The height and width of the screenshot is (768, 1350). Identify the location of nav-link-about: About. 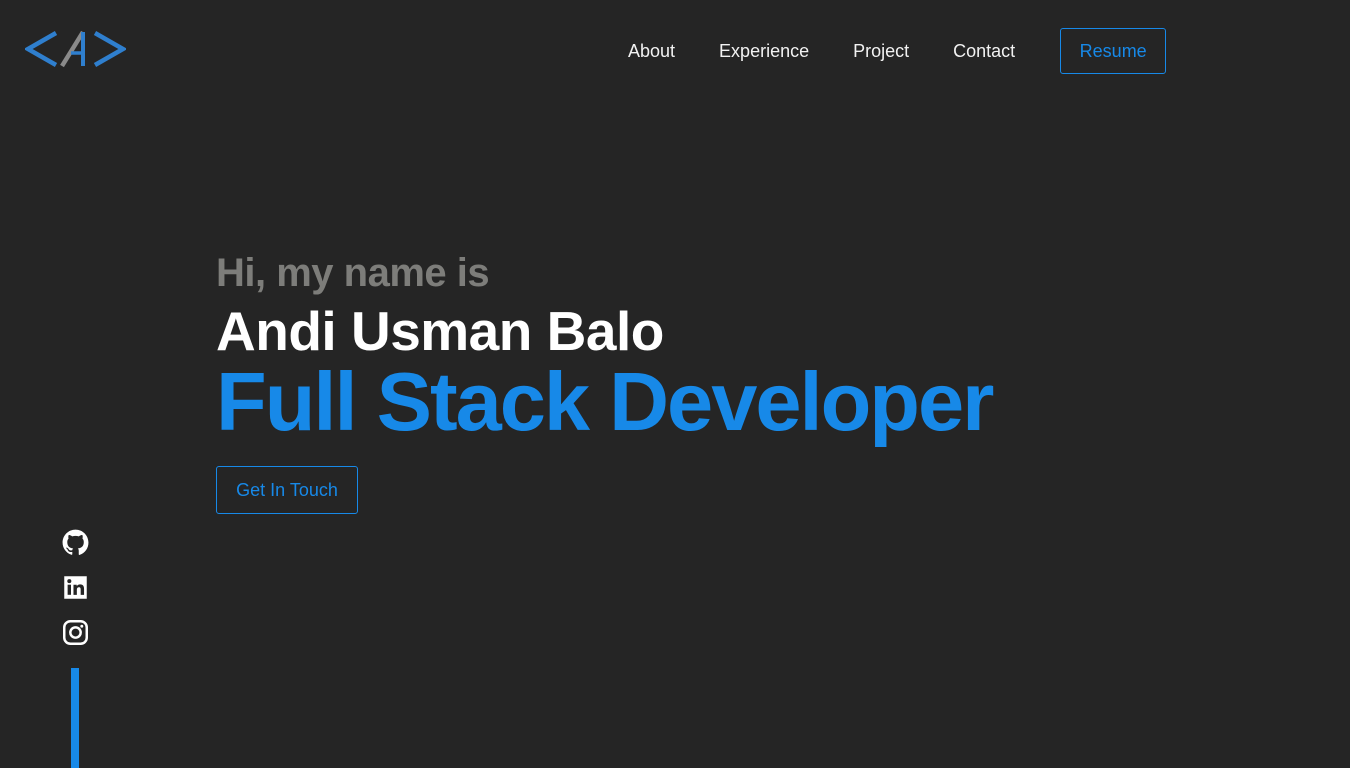
(651, 51).